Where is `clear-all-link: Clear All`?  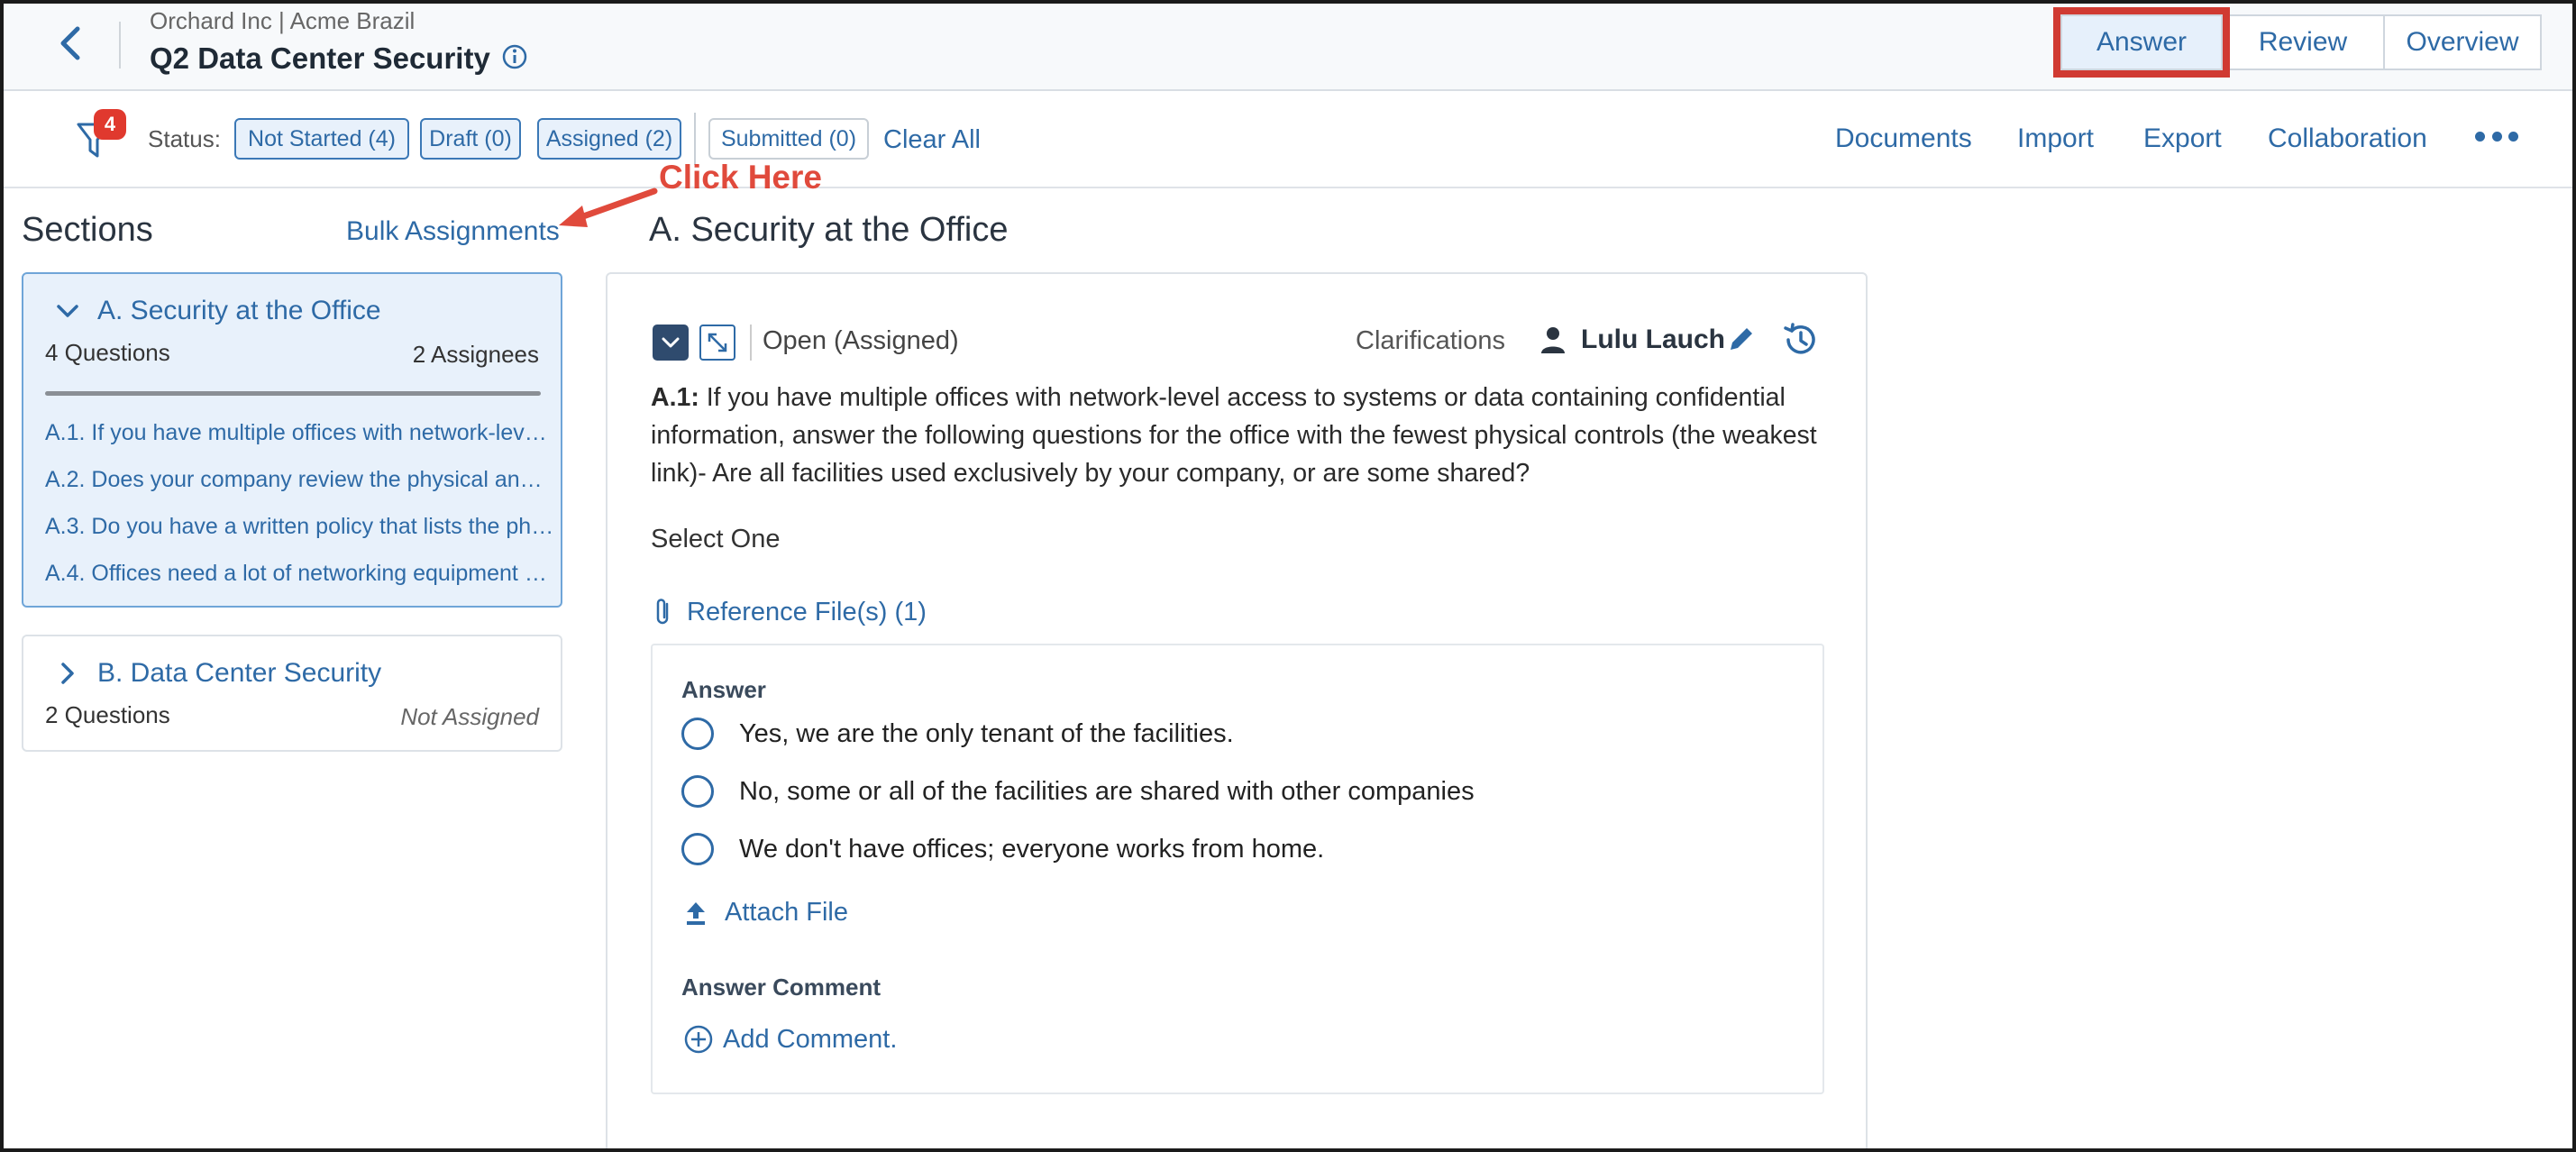
clear-all-link: Clear All is located at coordinates (932, 140).